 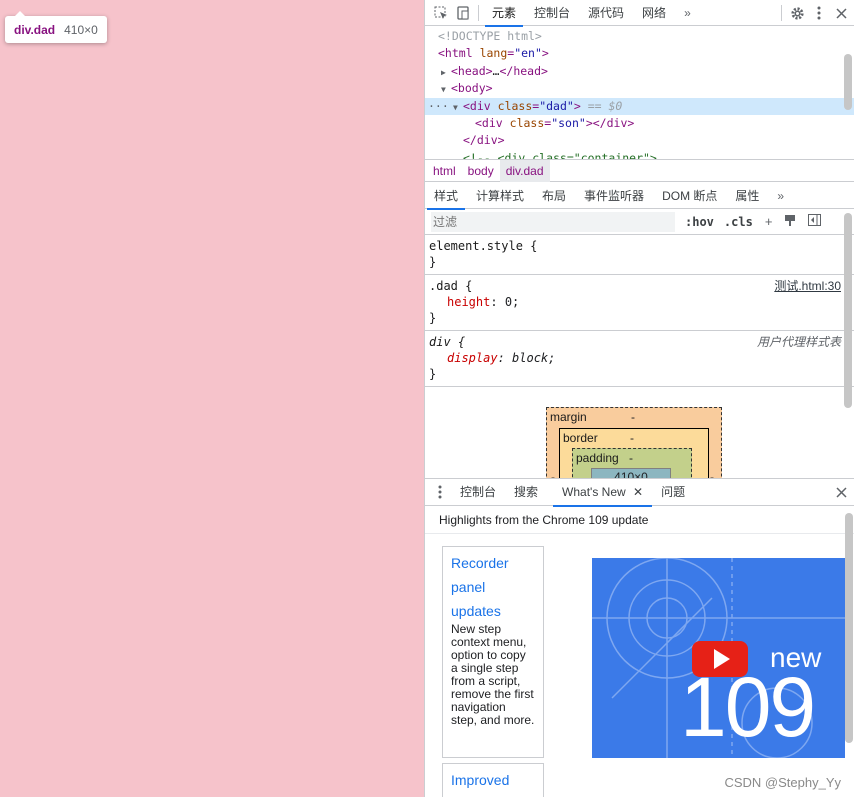 I want to click on dom-comment: <!-- <div class="container">, so click(x=639, y=154).